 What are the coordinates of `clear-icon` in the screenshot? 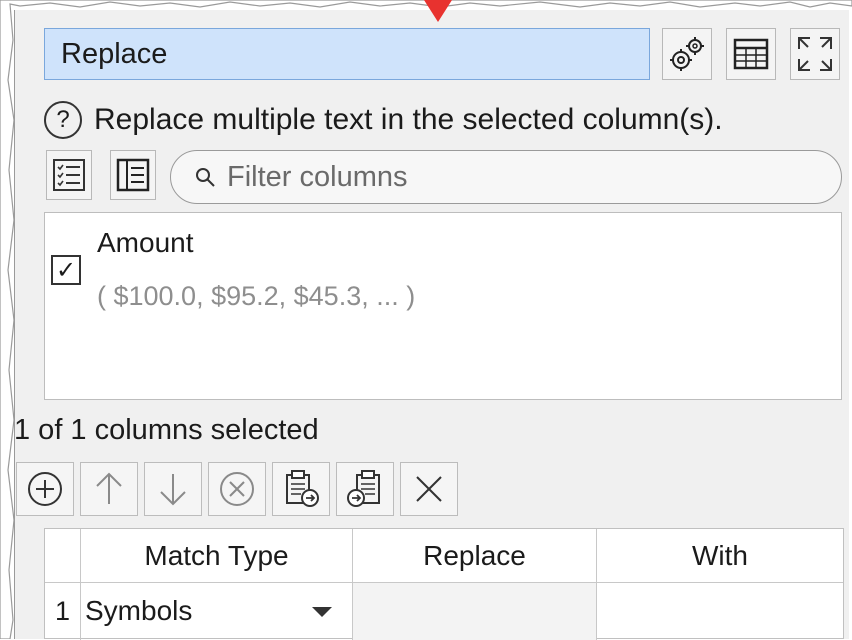 It's located at (429, 489).